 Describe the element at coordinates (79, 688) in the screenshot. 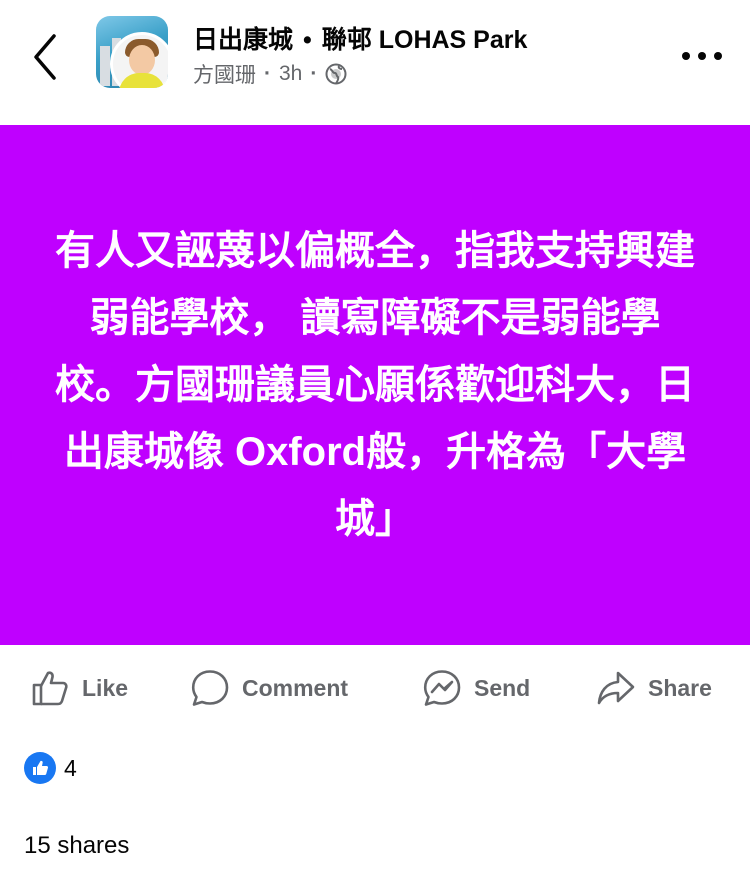

I see `like-button: Like` at that location.